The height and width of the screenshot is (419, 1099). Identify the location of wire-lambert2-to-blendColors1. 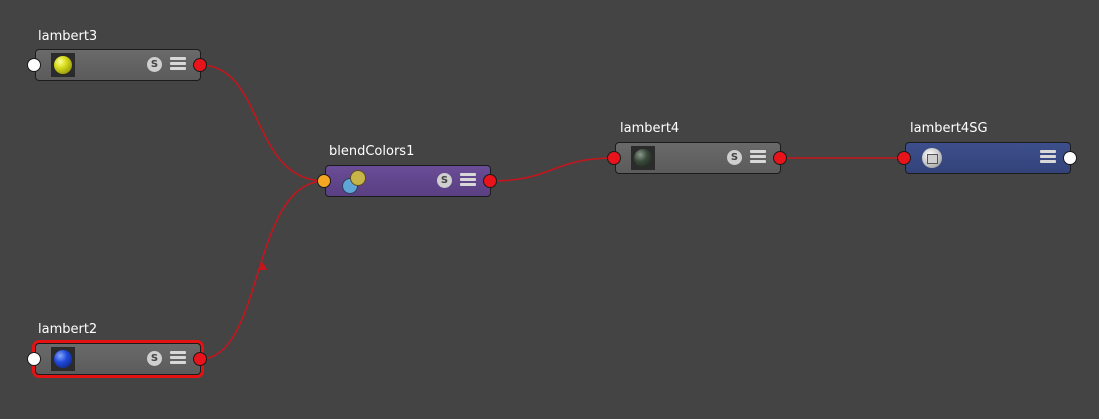
(262, 270).